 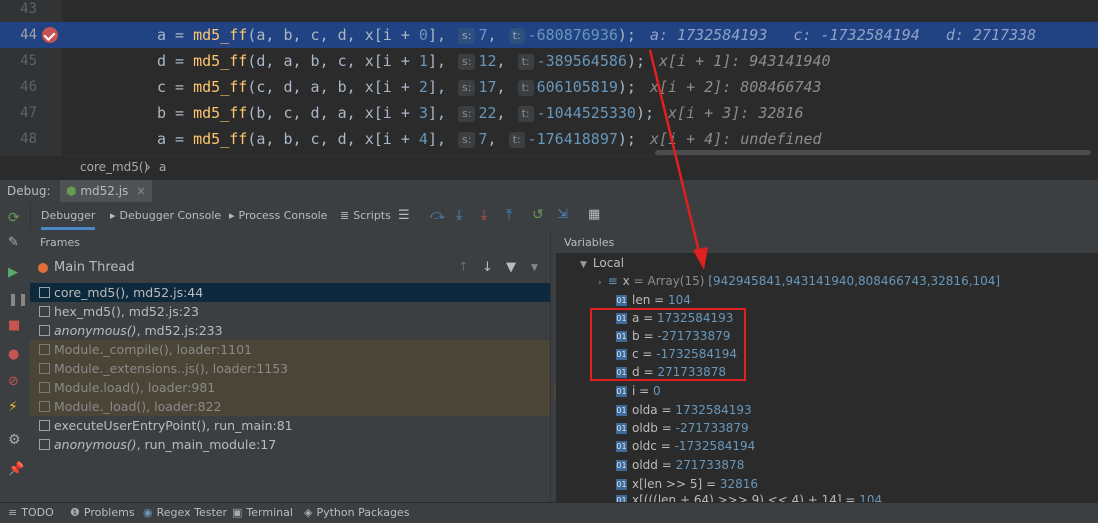 What do you see at coordinates (246, 368) in the screenshot?
I see `frame-location: , loader:1153` at bounding box center [246, 368].